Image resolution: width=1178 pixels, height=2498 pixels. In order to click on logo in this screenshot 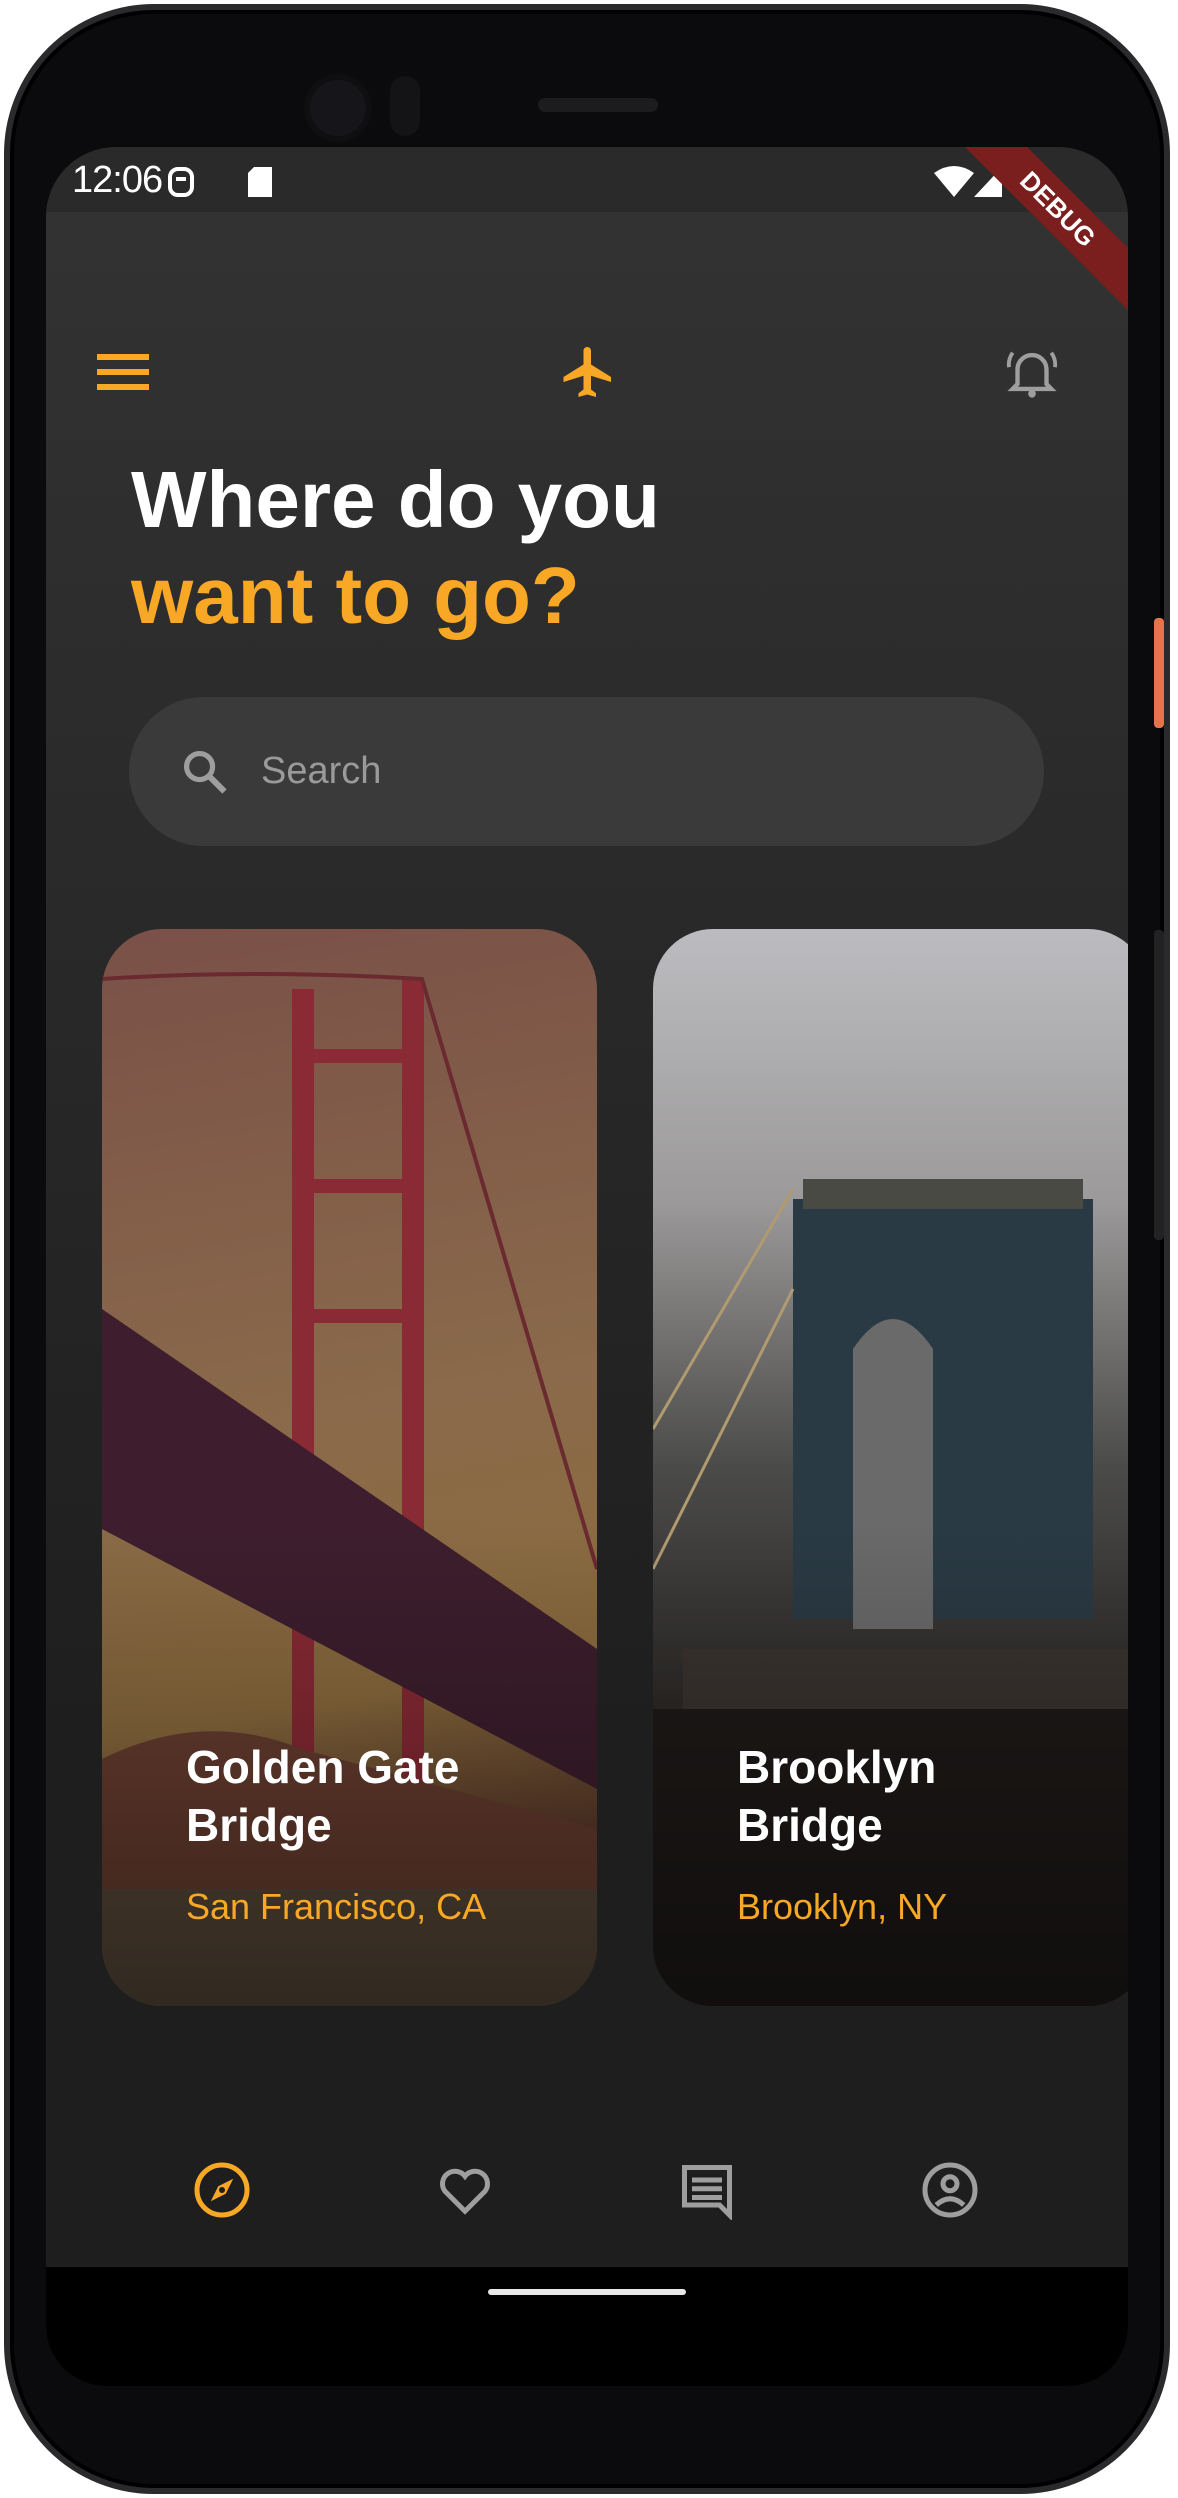, I will do `click(586, 372)`.